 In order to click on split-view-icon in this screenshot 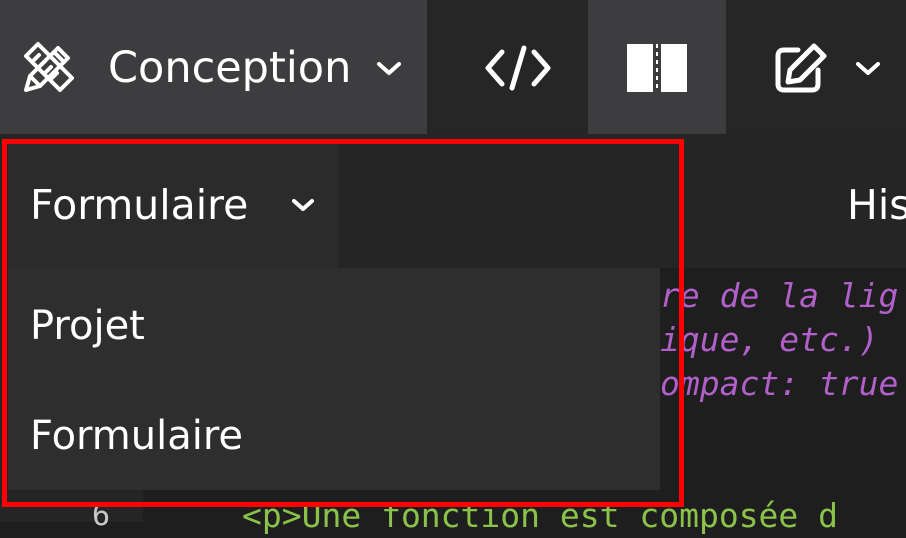, I will do `click(657, 68)`.